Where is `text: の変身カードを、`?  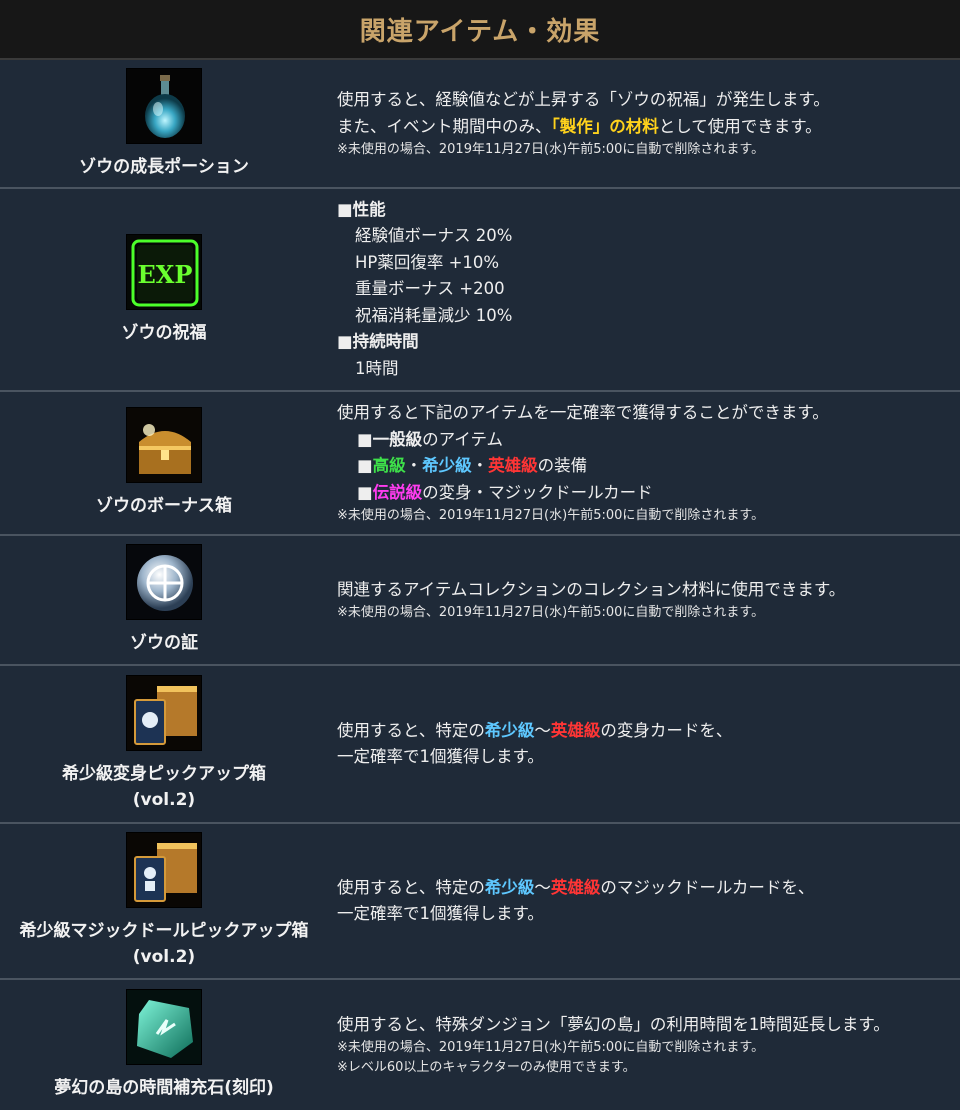
text: の変身カードを、 is located at coordinates (666, 730).